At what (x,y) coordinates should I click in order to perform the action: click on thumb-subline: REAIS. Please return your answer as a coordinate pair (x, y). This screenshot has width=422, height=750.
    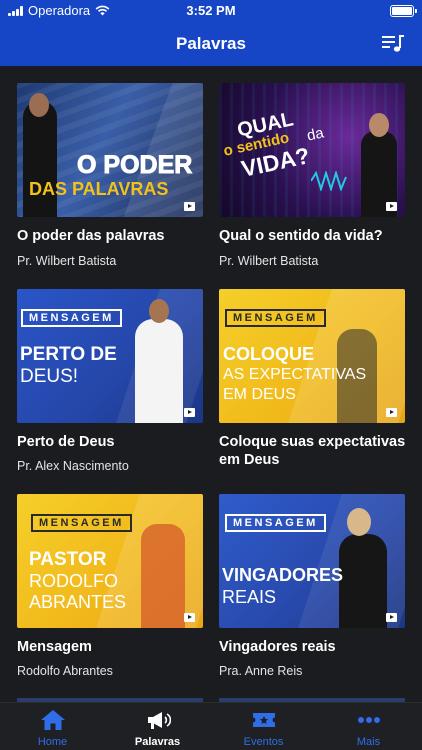
    Looking at the image, I should click on (249, 597).